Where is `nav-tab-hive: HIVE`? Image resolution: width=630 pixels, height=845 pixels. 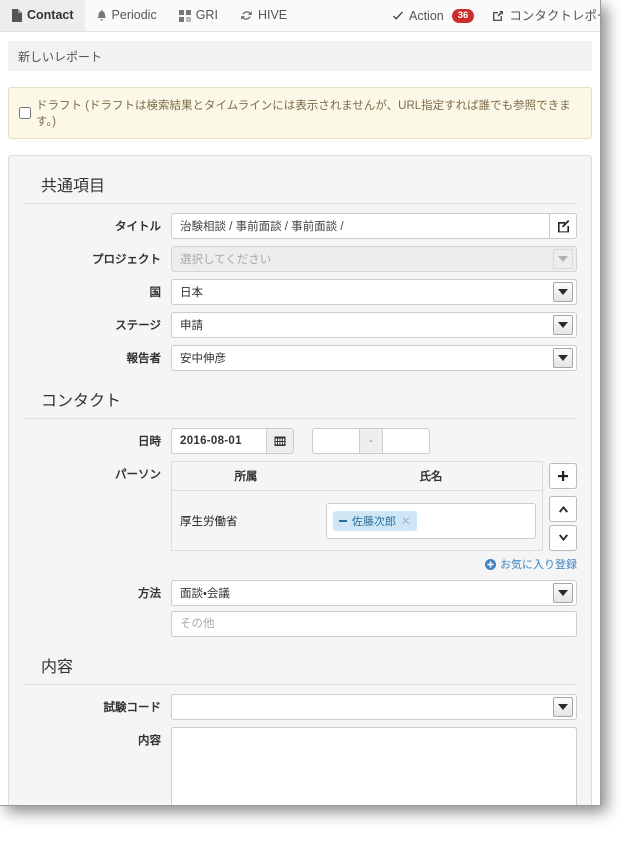
nav-tab-hive: HIVE is located at coordinates (263, 15).